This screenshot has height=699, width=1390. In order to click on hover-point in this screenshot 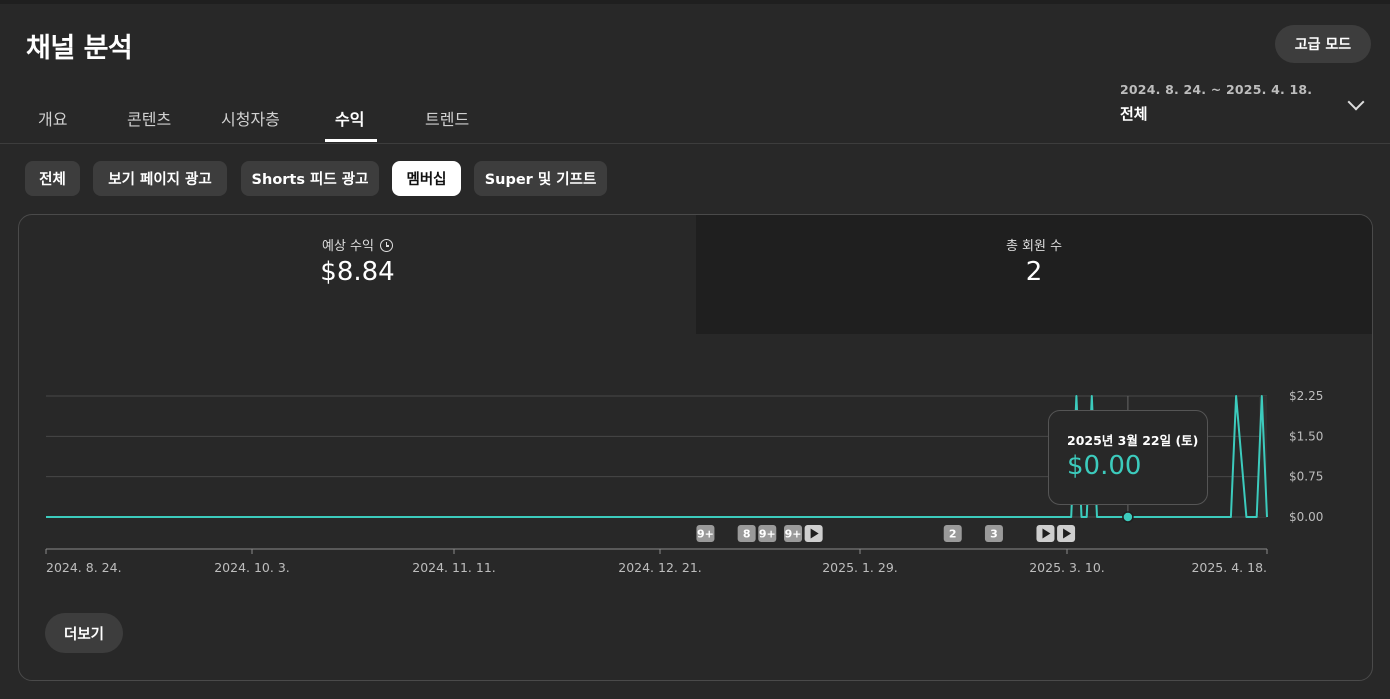, I will do `click(1128, 517)`.